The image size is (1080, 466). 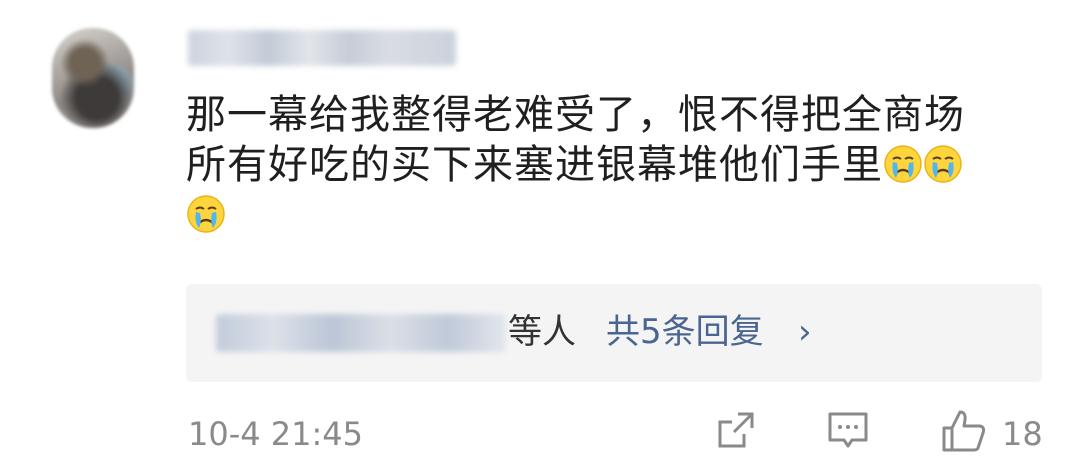 What do you see at coordinates (534, 165) in the screenshot?
I see `comment-text-line2: 所有好吃的买下来塞进银幕堆他们手里` at bounding box center [534, 165].